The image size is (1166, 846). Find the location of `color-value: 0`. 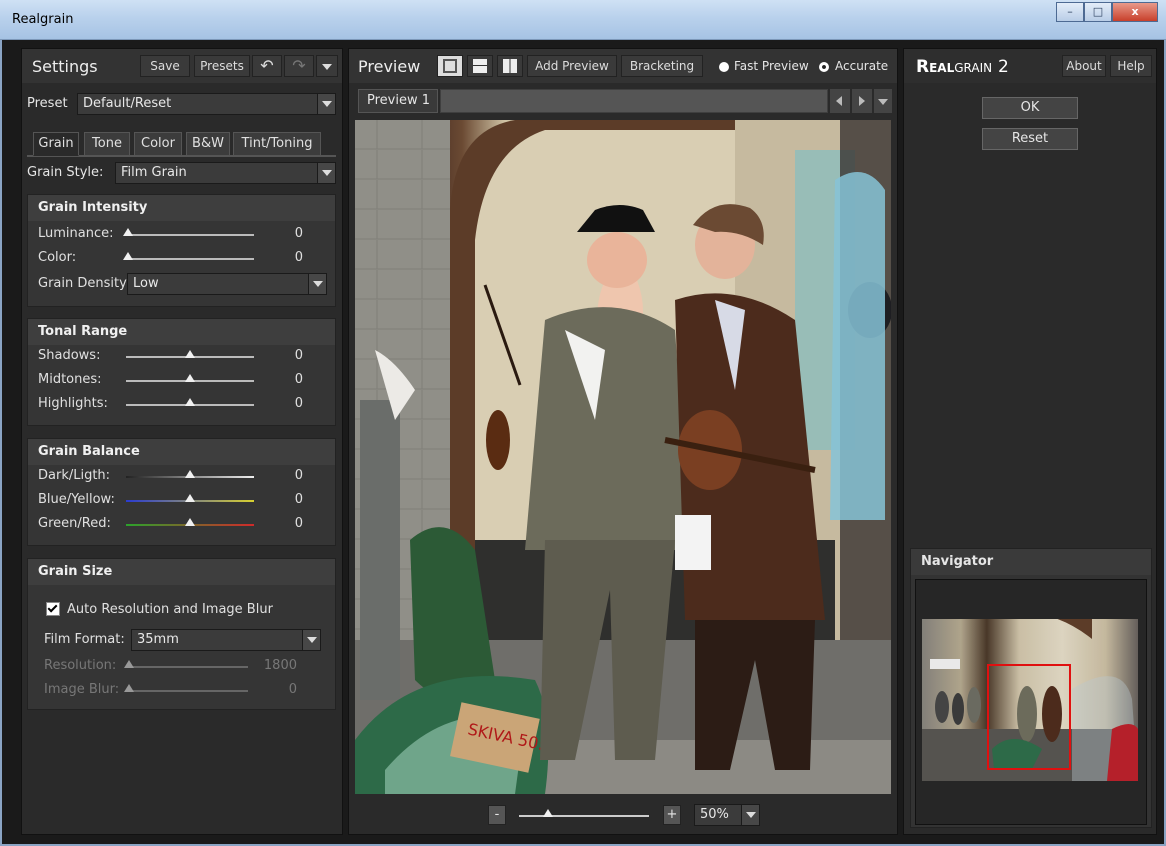

color-value: 0 is located at coordinates (298, 257).